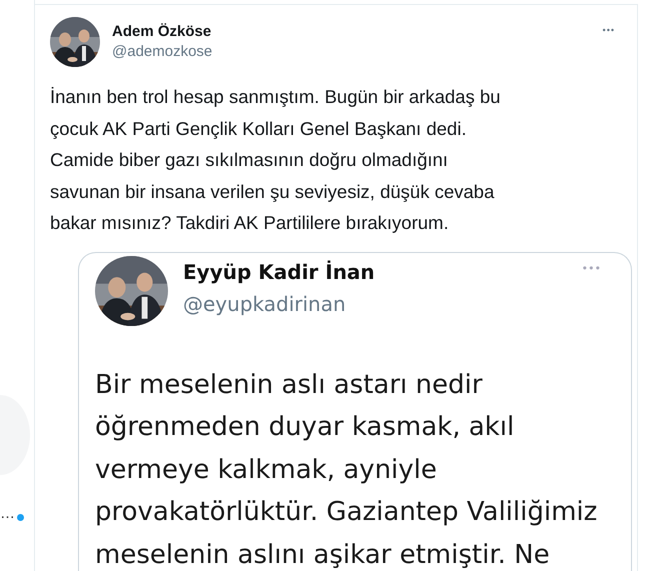 This screenshot has width=647, height=571. Describe the element at coordinates (276, 97) in the screenshot. I see `tweet-text-line: İnanın ben trol hesap sanmıştım. Bugün bir arkadaş bu` at that location.